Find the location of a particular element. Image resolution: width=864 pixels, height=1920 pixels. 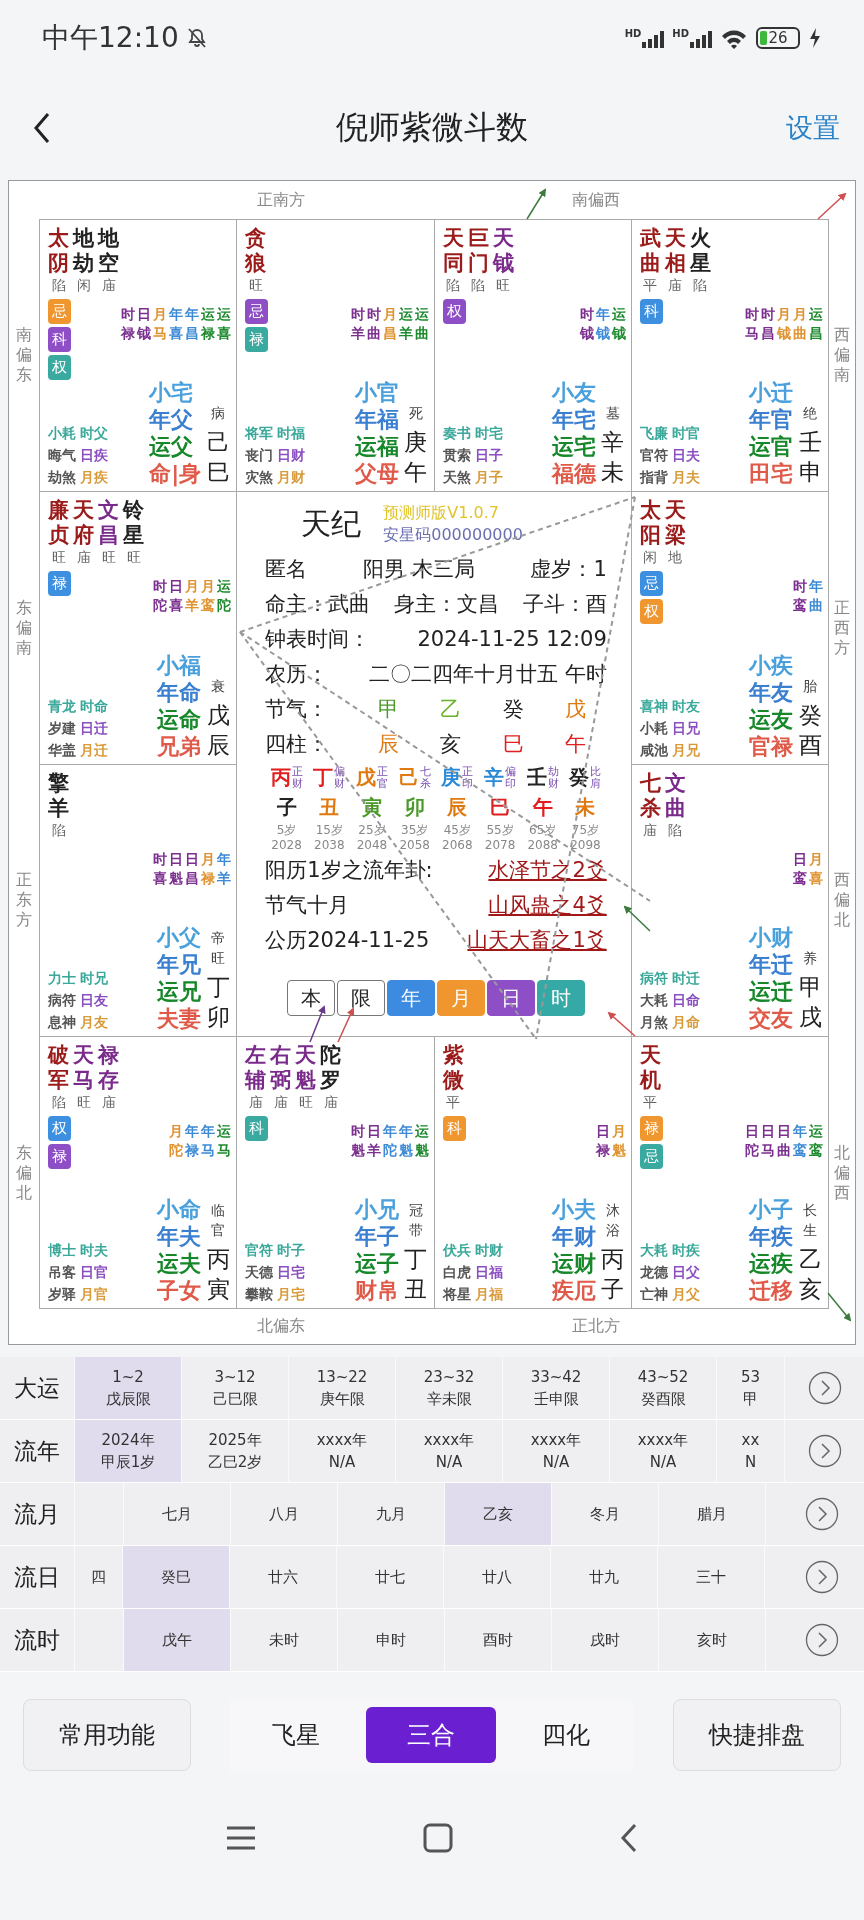

palace-name: 命|身 is located at coordinates (175, 474).